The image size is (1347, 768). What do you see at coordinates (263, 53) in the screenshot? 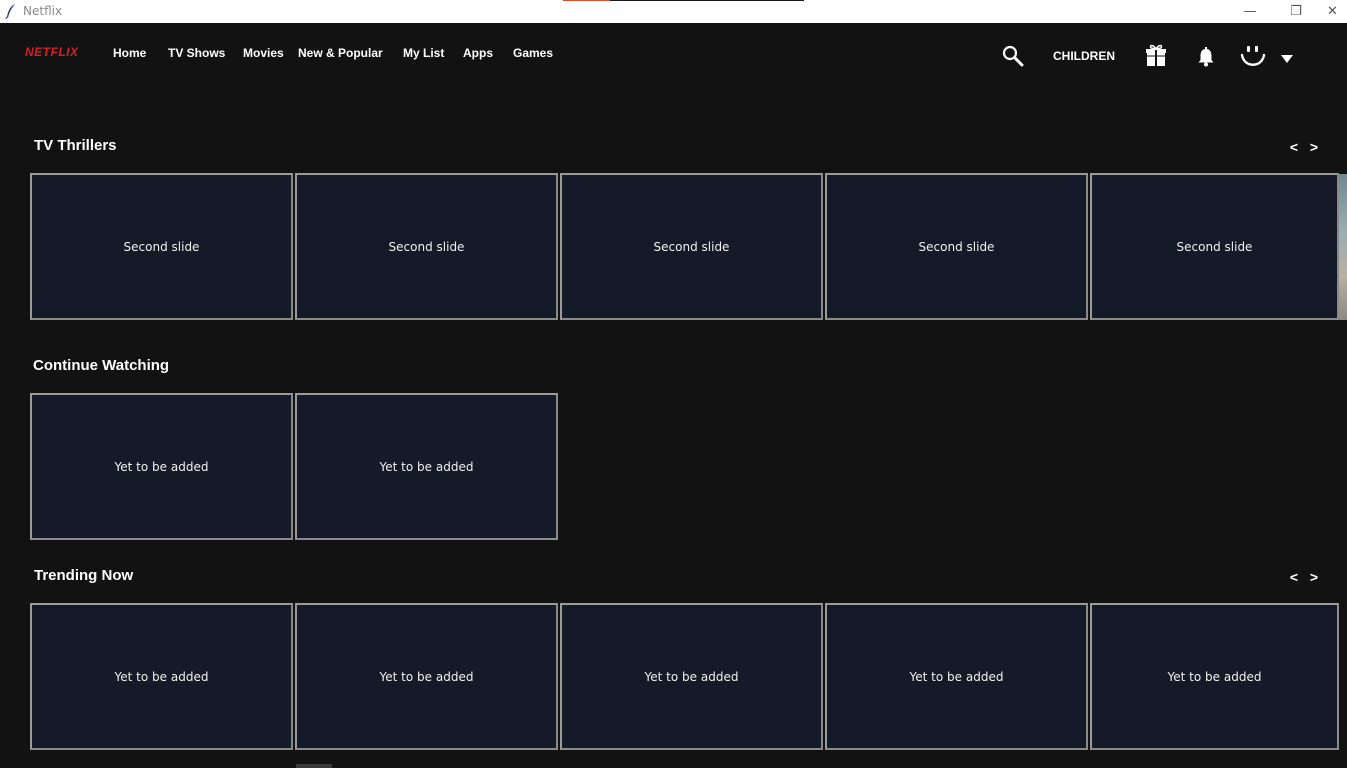
I see `nav-link-movies: Movies` at bounding box center [263, 53].